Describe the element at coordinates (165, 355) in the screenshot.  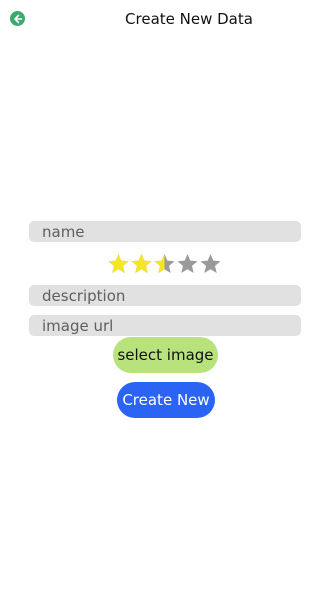
I see `select-image-button: select image` at that location.